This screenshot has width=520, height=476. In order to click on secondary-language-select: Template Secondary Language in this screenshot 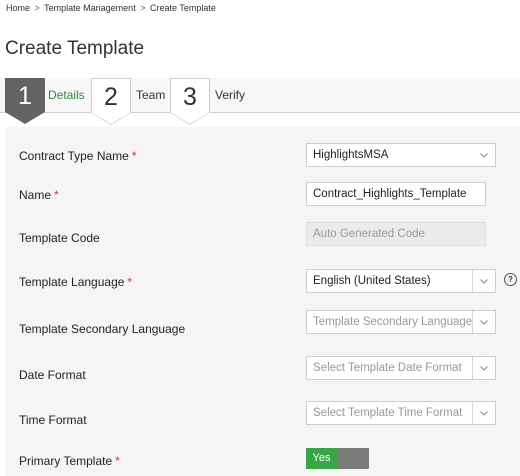, I will do `click(401, 322)`.